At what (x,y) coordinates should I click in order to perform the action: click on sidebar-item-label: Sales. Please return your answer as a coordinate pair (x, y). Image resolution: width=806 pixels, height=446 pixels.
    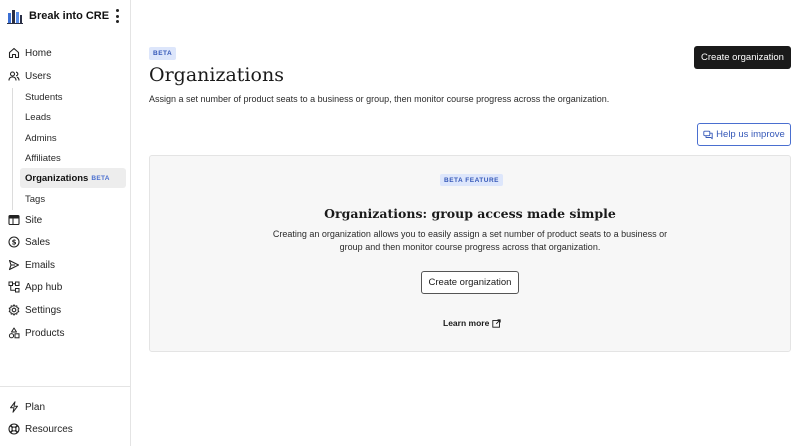
    Looking at the image, I should click on (38, 242).